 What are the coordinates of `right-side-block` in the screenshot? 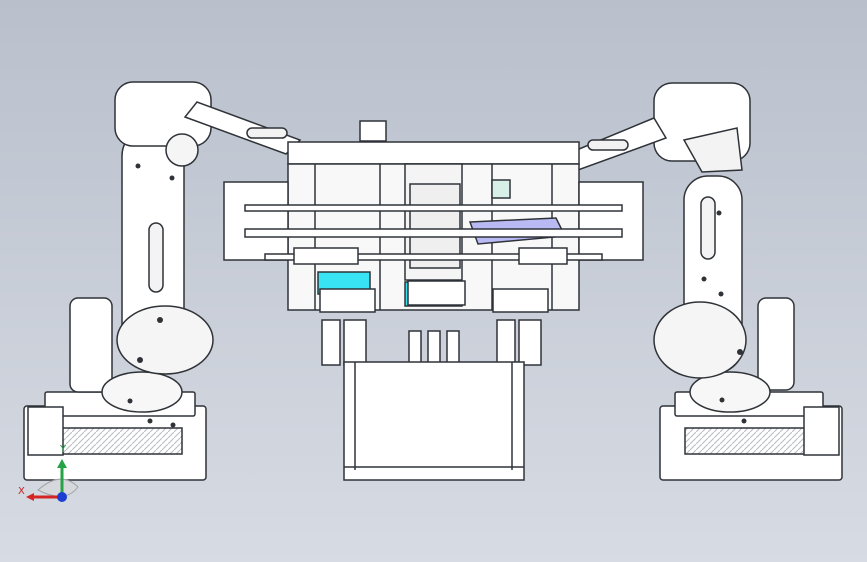 It's located at (821, 431).